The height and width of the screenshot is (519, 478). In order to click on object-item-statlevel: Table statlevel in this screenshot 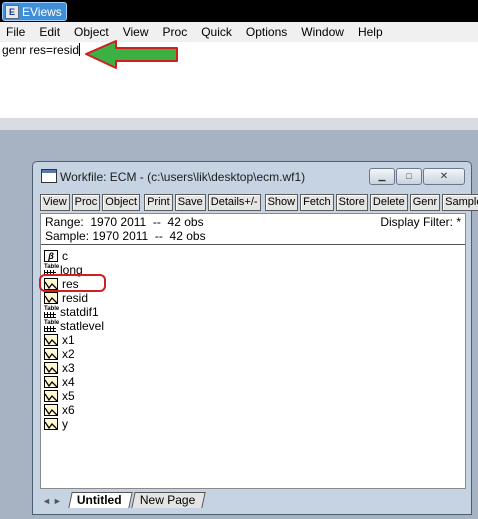, I will do `click(74, 326)`.